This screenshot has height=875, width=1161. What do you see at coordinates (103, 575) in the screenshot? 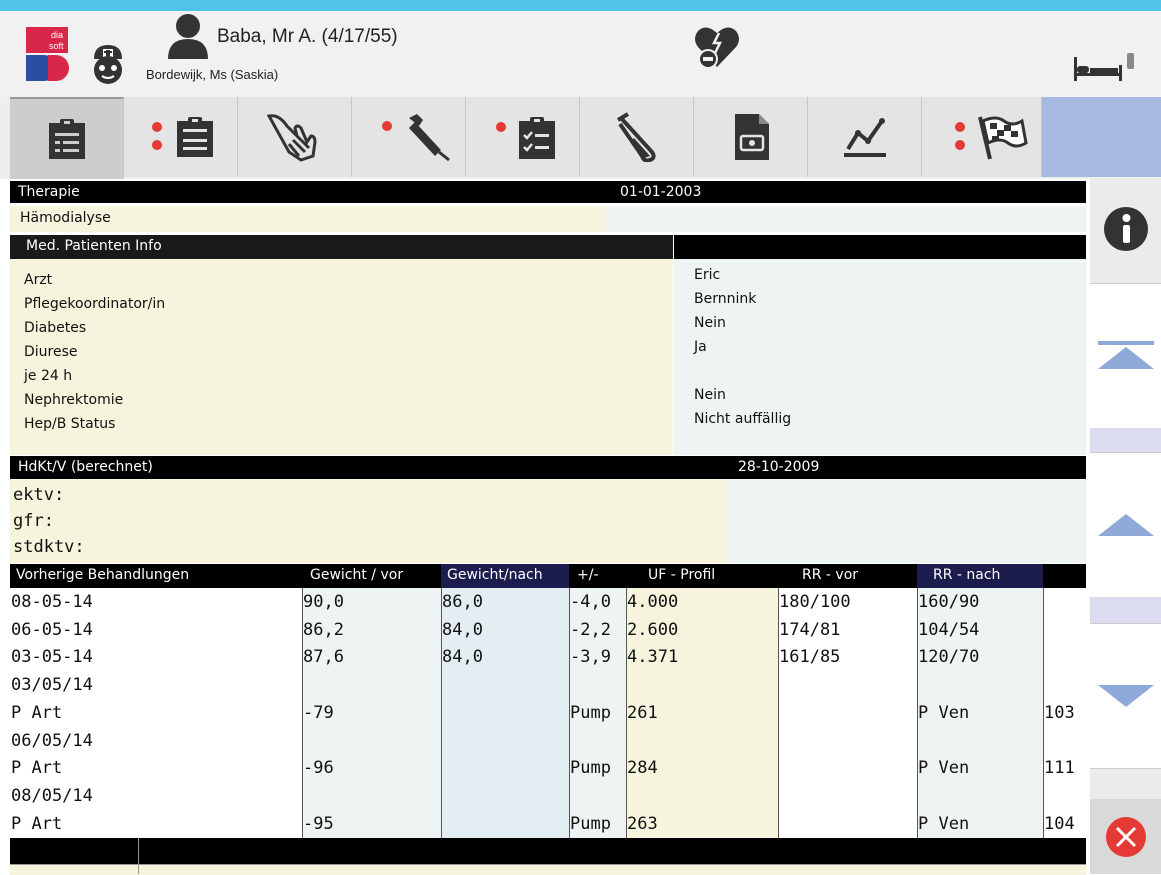
I see `previous-header-date: Vorherige Behandlungen` at bounding box center [103, 575].